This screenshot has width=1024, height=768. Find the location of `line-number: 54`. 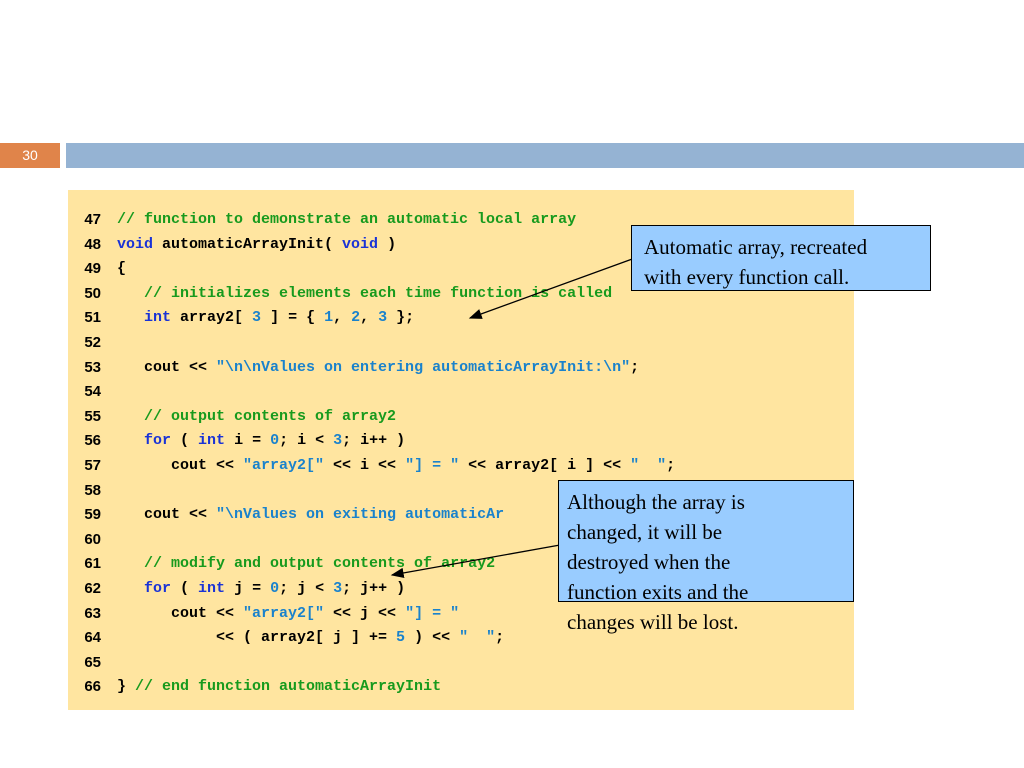

line-number: 54 is located at coordinates (92, 392).